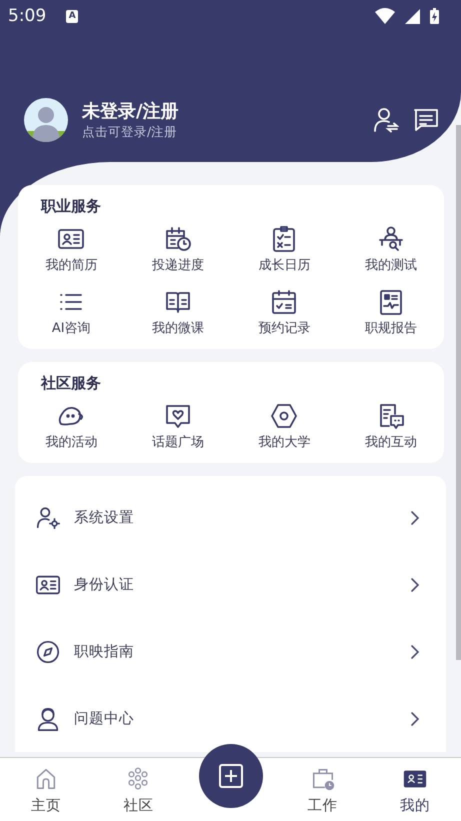 This screenshot has width=461, height=821. What do you see at coordinates (71, 383) in the screenshot?
I see `section-title: 社区服务` at bounding box center [71, 383].